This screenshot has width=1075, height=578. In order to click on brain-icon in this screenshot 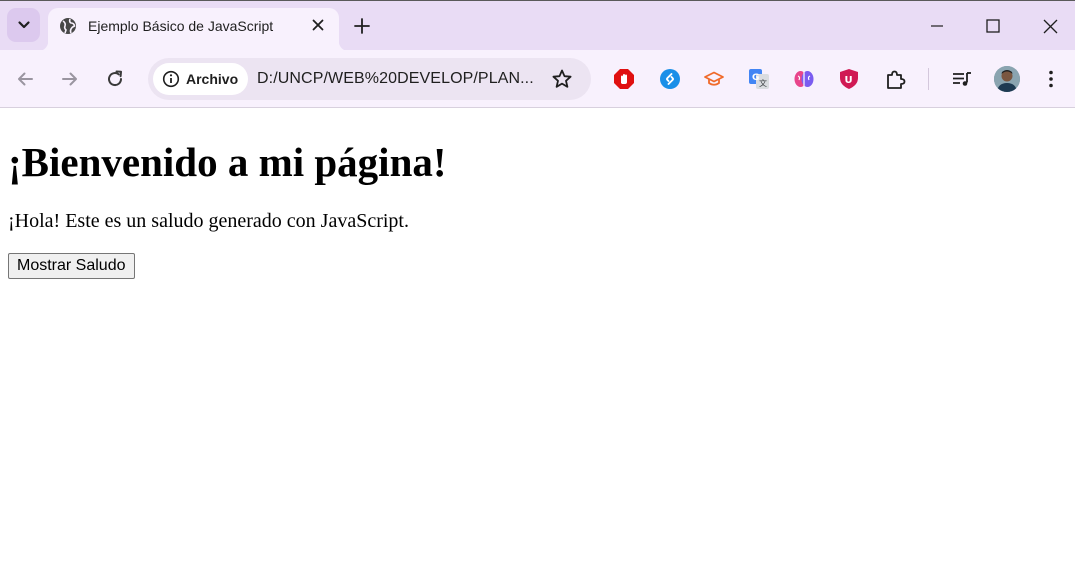, I will do `click(804, 79)`.